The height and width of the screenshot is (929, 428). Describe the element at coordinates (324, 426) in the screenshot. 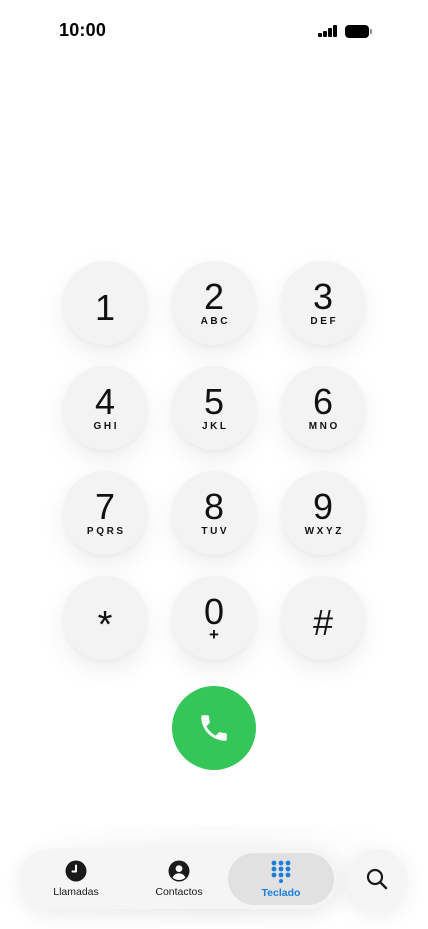

I see `key-letters: MNO` at that location.